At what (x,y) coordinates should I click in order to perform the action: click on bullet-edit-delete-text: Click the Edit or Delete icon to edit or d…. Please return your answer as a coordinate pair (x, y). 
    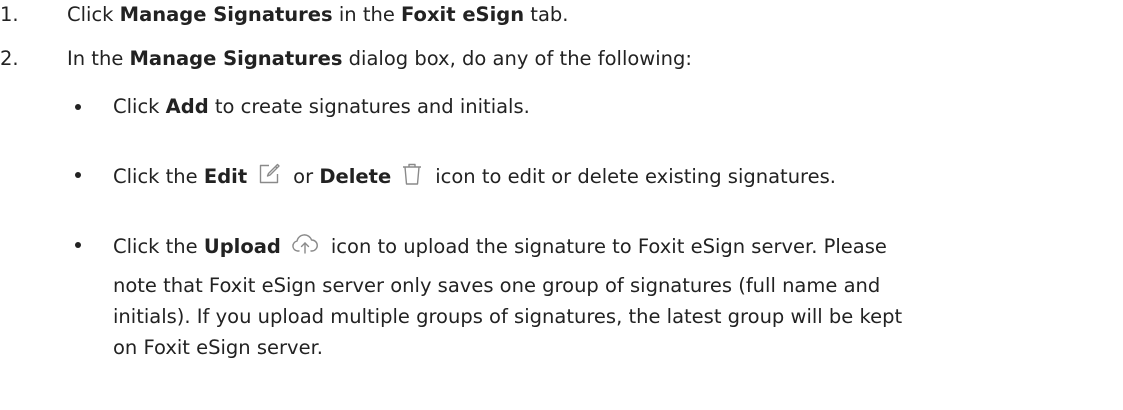
    Looking at the image, I should click on (474, 177).